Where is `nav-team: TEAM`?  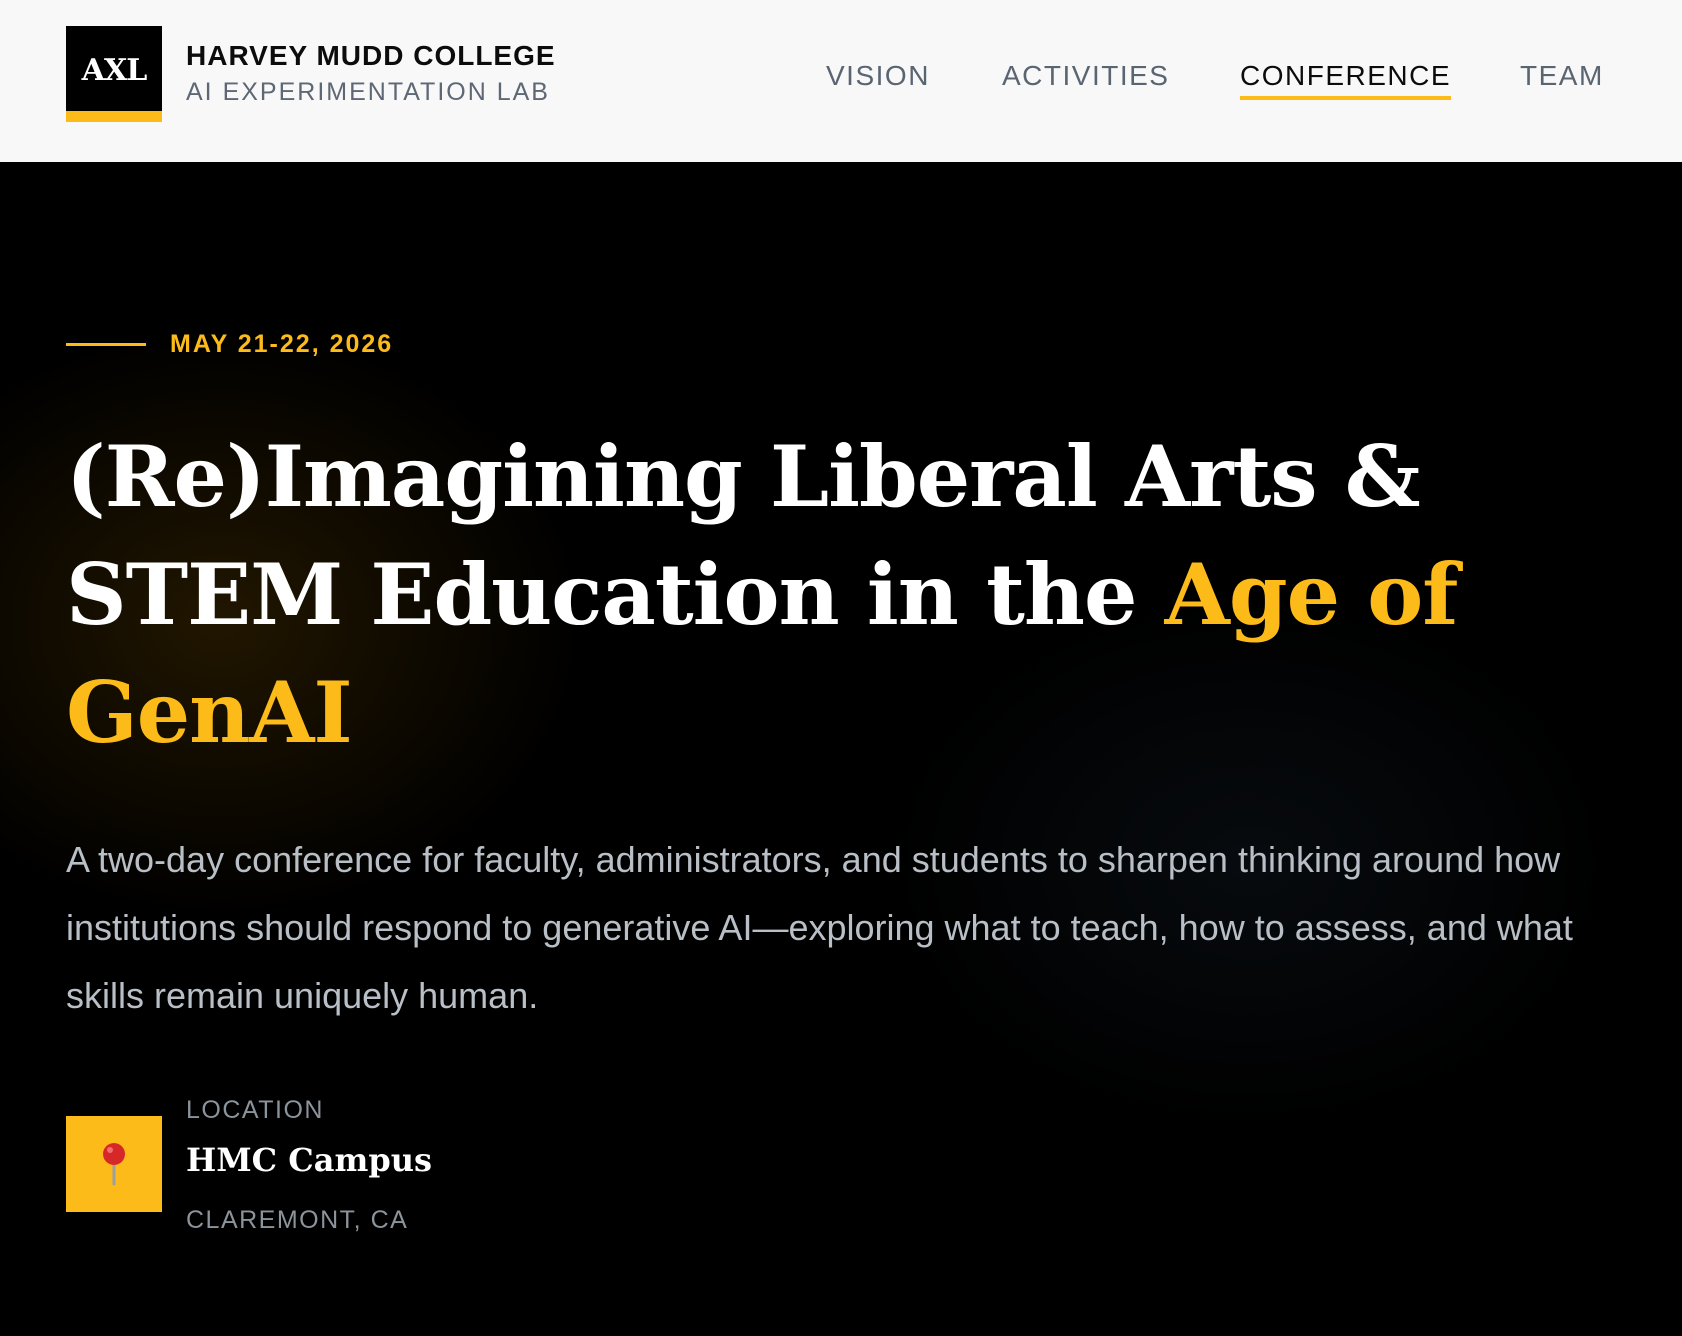
nav-team: TEAM is located at coordinates (1562, 76).